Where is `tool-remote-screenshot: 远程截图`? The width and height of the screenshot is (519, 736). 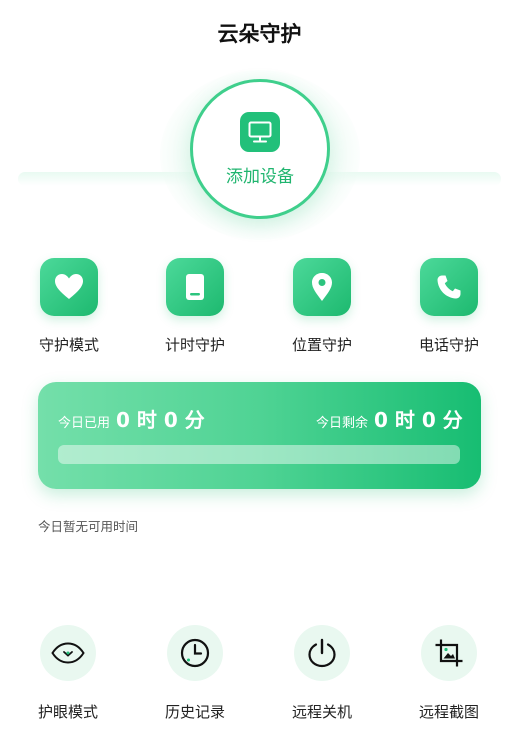
tool-remote-screenshot: 远程截图 is located at coordinates (449, 673).